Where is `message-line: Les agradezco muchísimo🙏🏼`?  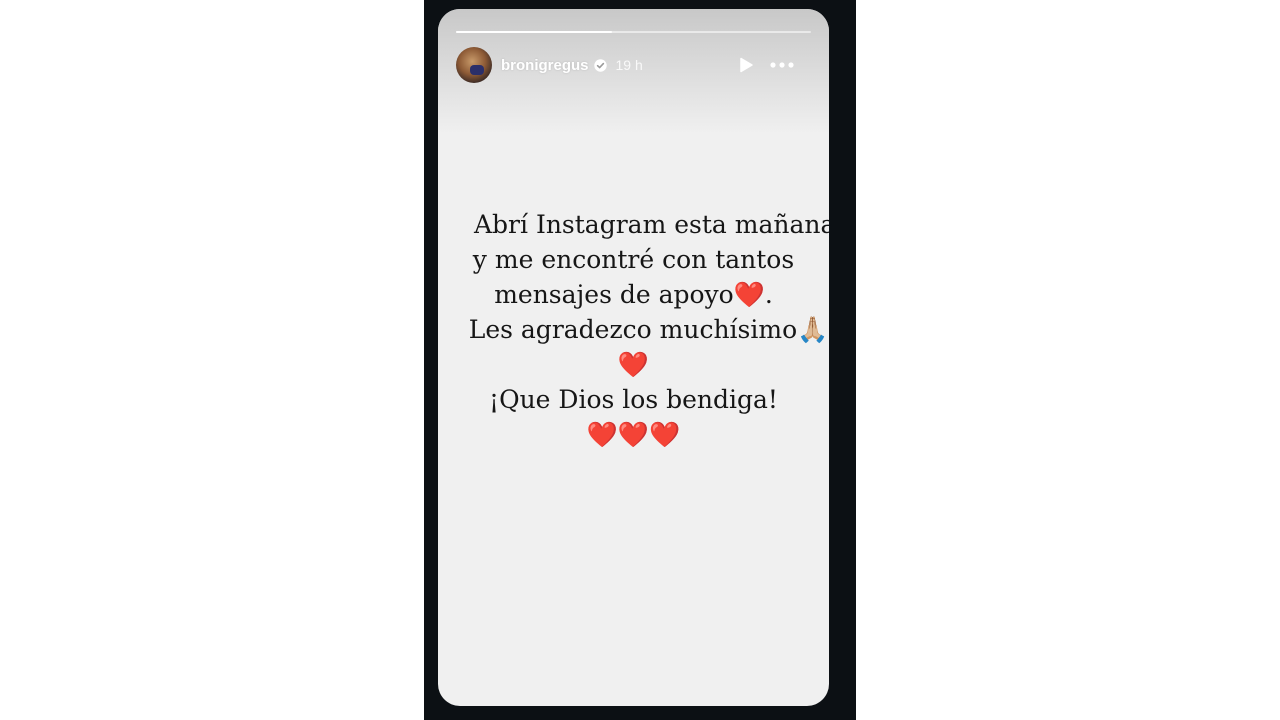
message-line: Les agradezco muchísimo🙏🏼 is located at coordinates (648, 329).